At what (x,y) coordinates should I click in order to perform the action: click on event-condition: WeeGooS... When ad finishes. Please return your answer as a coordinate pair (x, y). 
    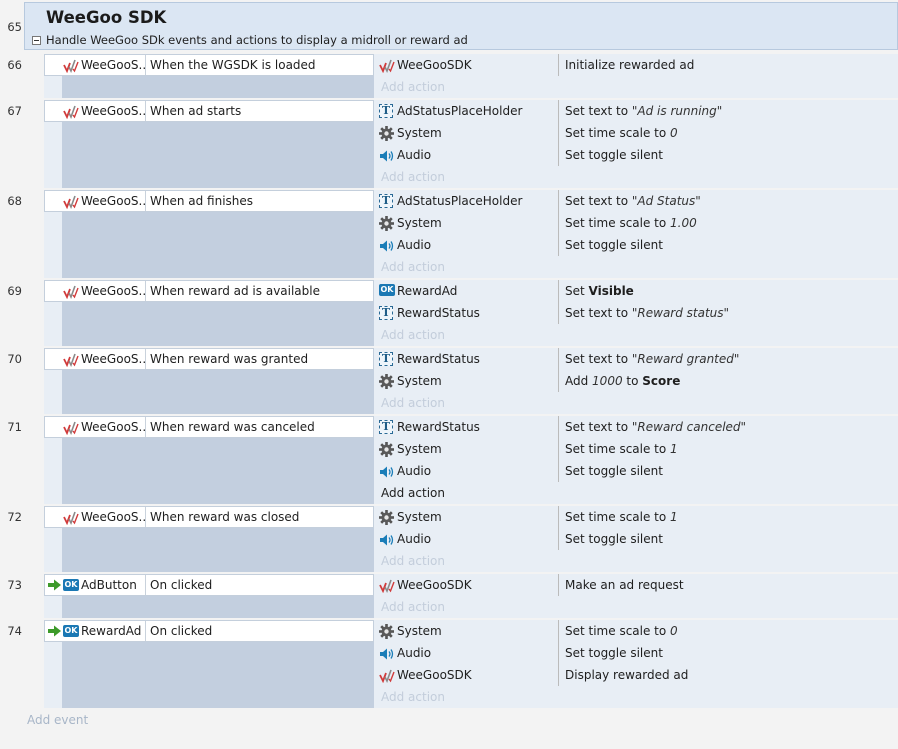
    Looking at the image, I should click on (209, 201).